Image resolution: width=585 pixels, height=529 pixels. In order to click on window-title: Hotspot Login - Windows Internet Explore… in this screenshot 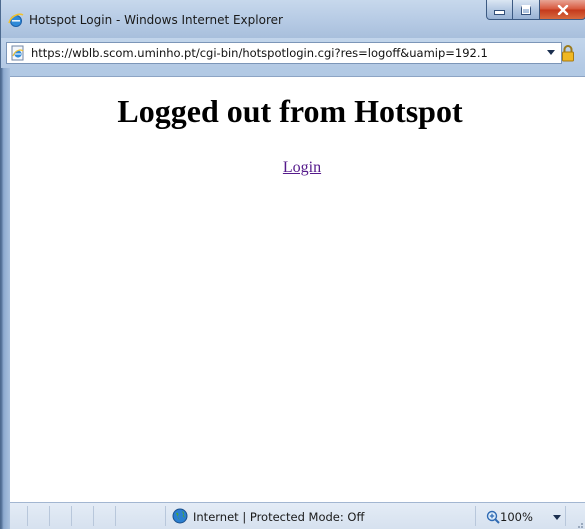, I will do `click(156, 20)`.